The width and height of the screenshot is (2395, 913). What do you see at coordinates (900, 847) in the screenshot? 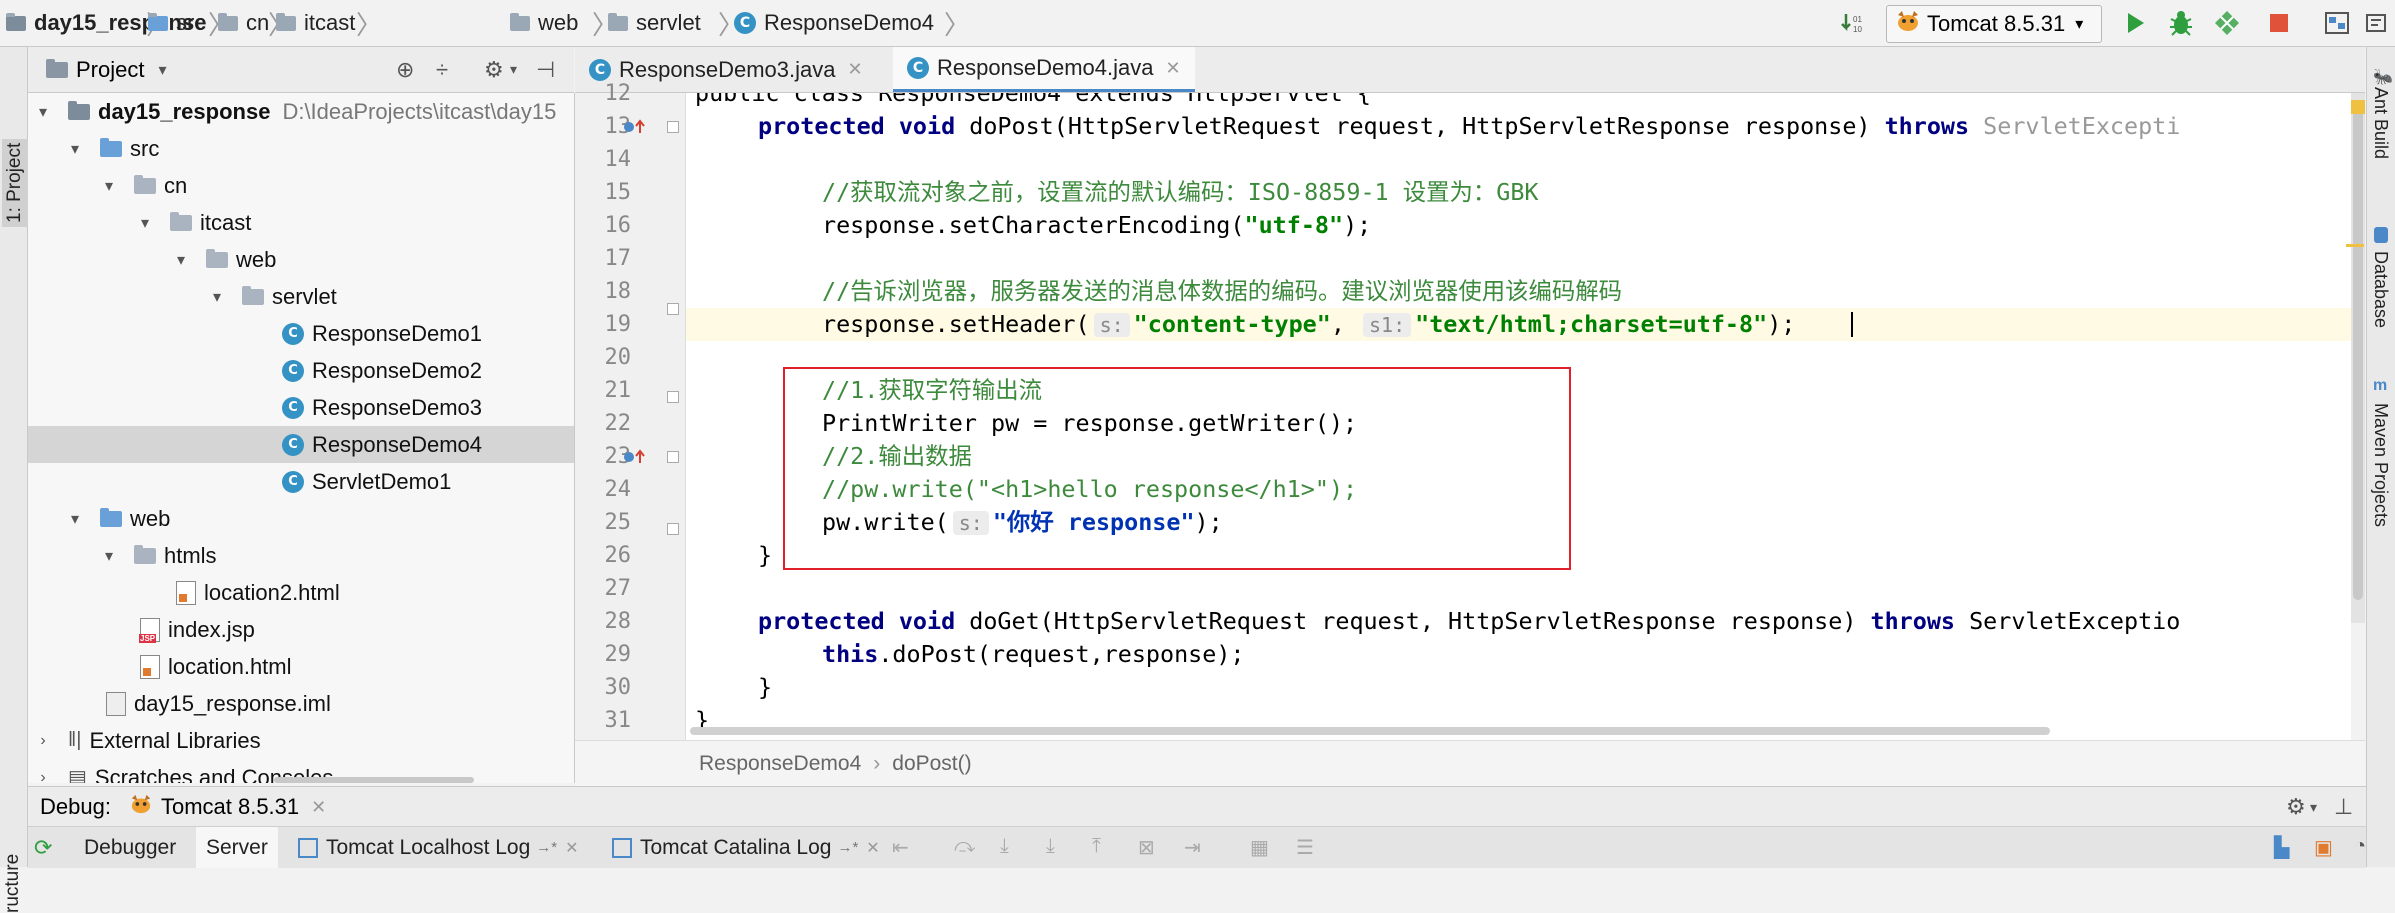
I see `show-execution-point-icon: ⇤` at bounding box center [900, 847].